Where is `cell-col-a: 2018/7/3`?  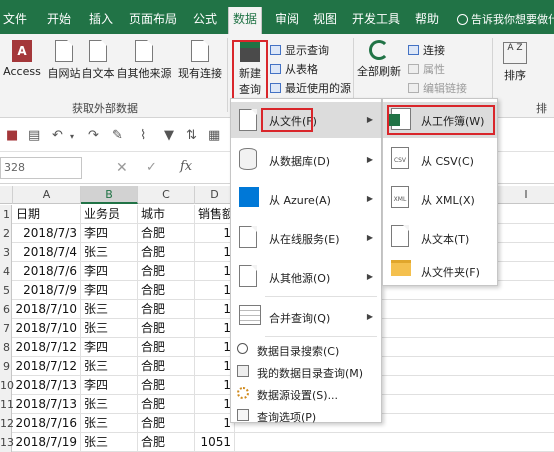
cell-col-a: 2018/7/3 is located at coordinates (47, 233).